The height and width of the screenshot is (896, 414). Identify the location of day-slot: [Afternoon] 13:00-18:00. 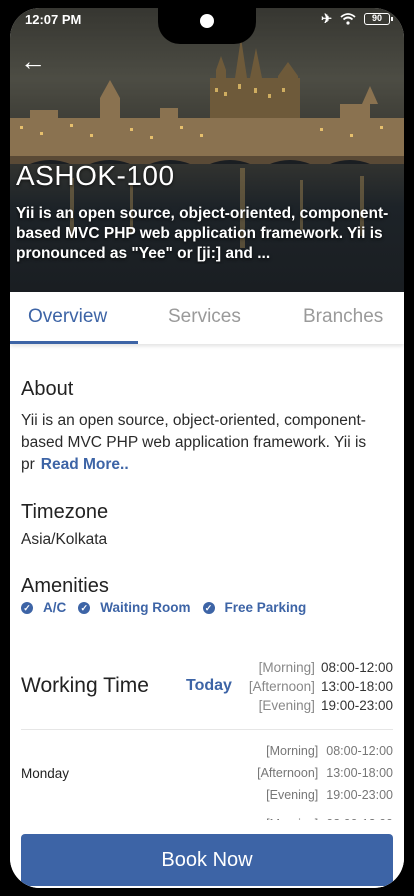
(325, 773).